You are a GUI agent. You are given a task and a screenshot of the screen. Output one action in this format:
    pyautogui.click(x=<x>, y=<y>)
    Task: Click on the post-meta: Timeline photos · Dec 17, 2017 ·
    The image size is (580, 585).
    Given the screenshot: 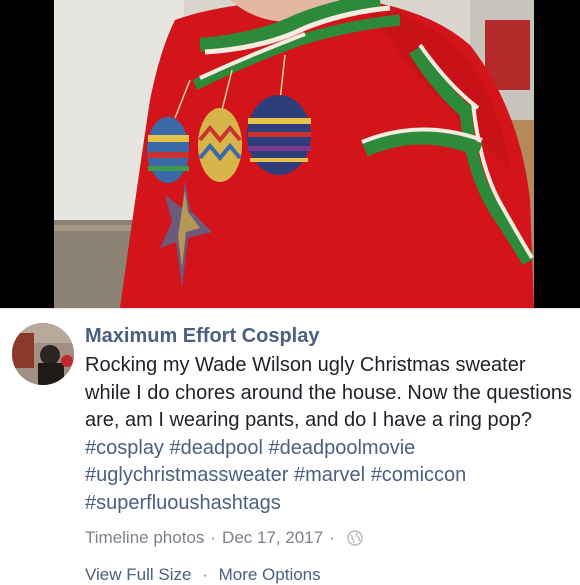 What is the action you would take?
    pyautogui.click(x=224, y=538)
    